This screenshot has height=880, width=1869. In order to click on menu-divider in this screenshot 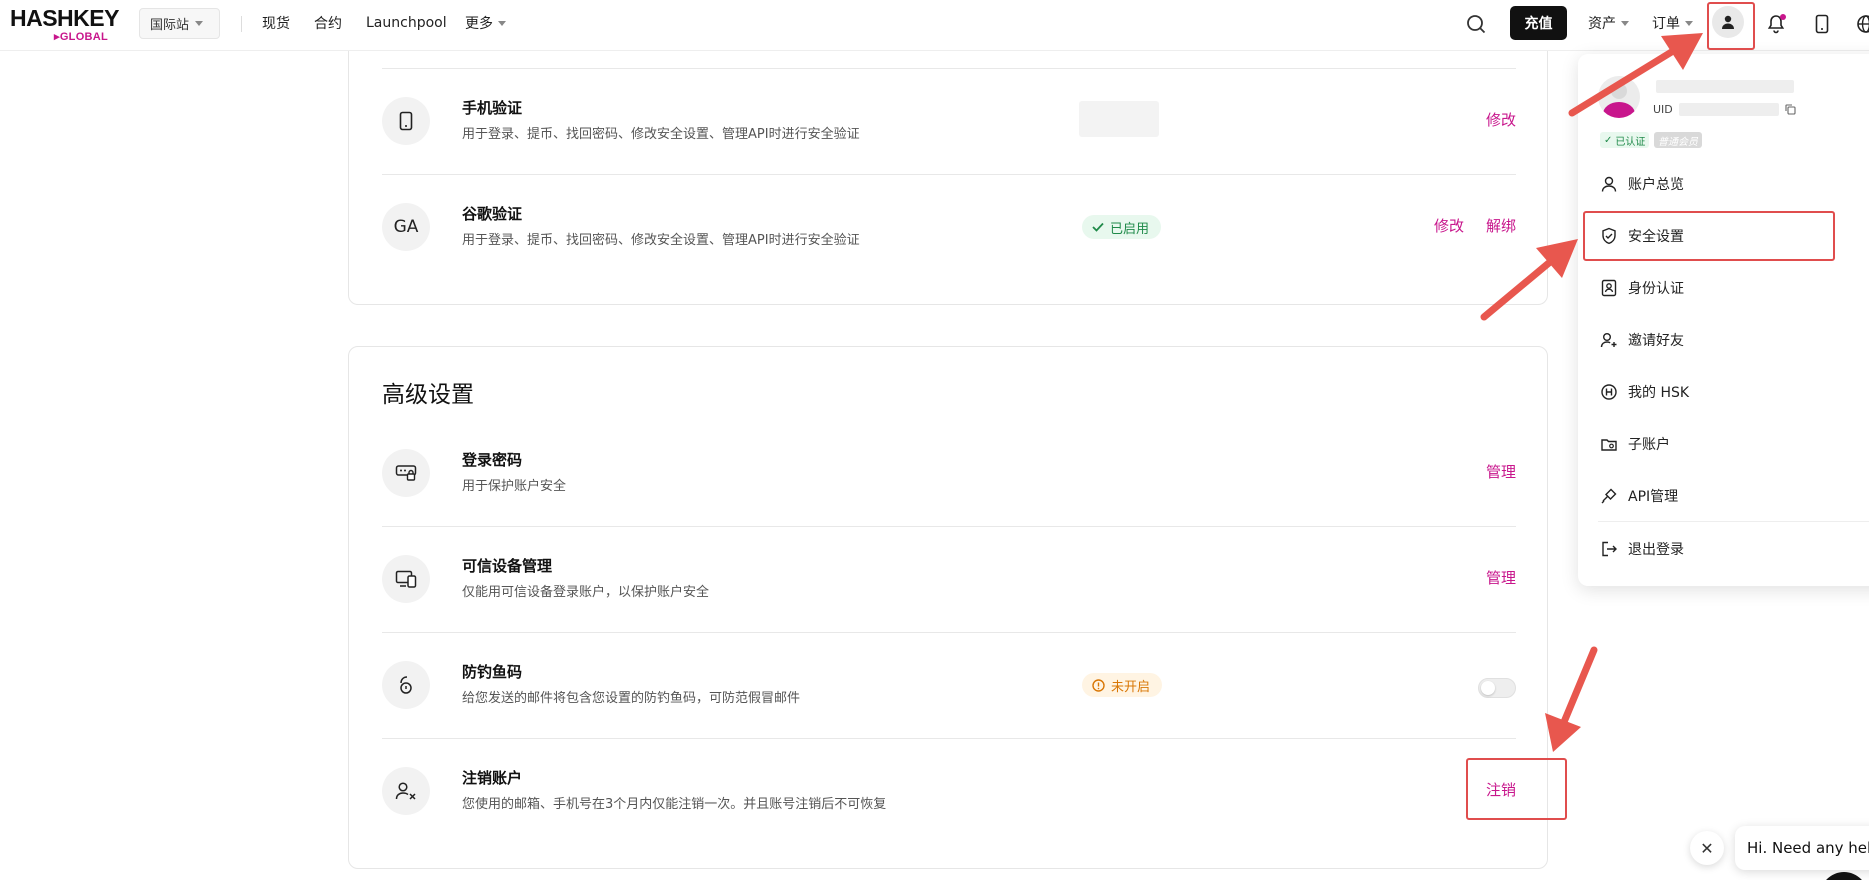, I will do `click(1733, 521)`.